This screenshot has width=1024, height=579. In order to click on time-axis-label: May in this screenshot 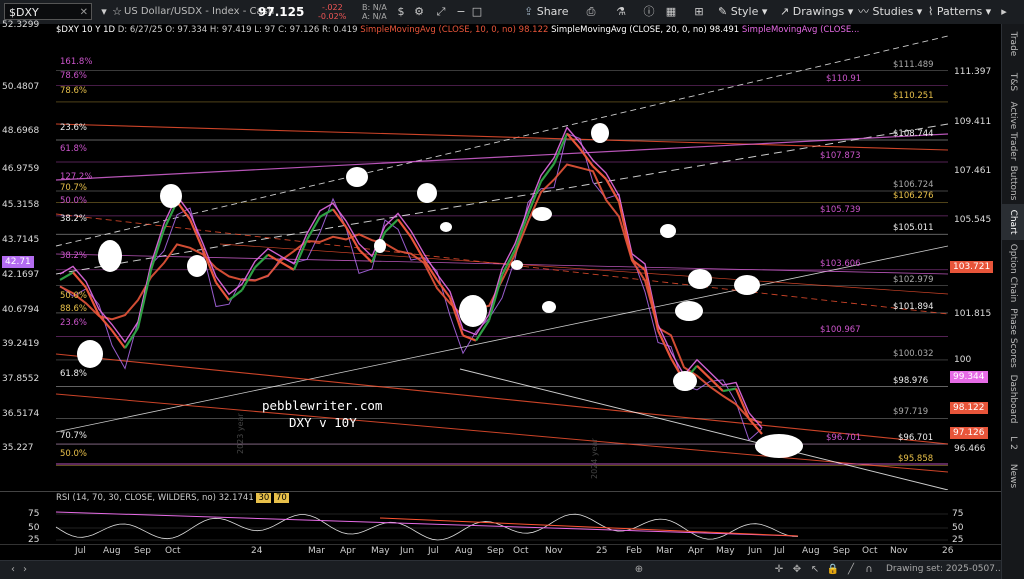, I will do `click(380, 551)`.